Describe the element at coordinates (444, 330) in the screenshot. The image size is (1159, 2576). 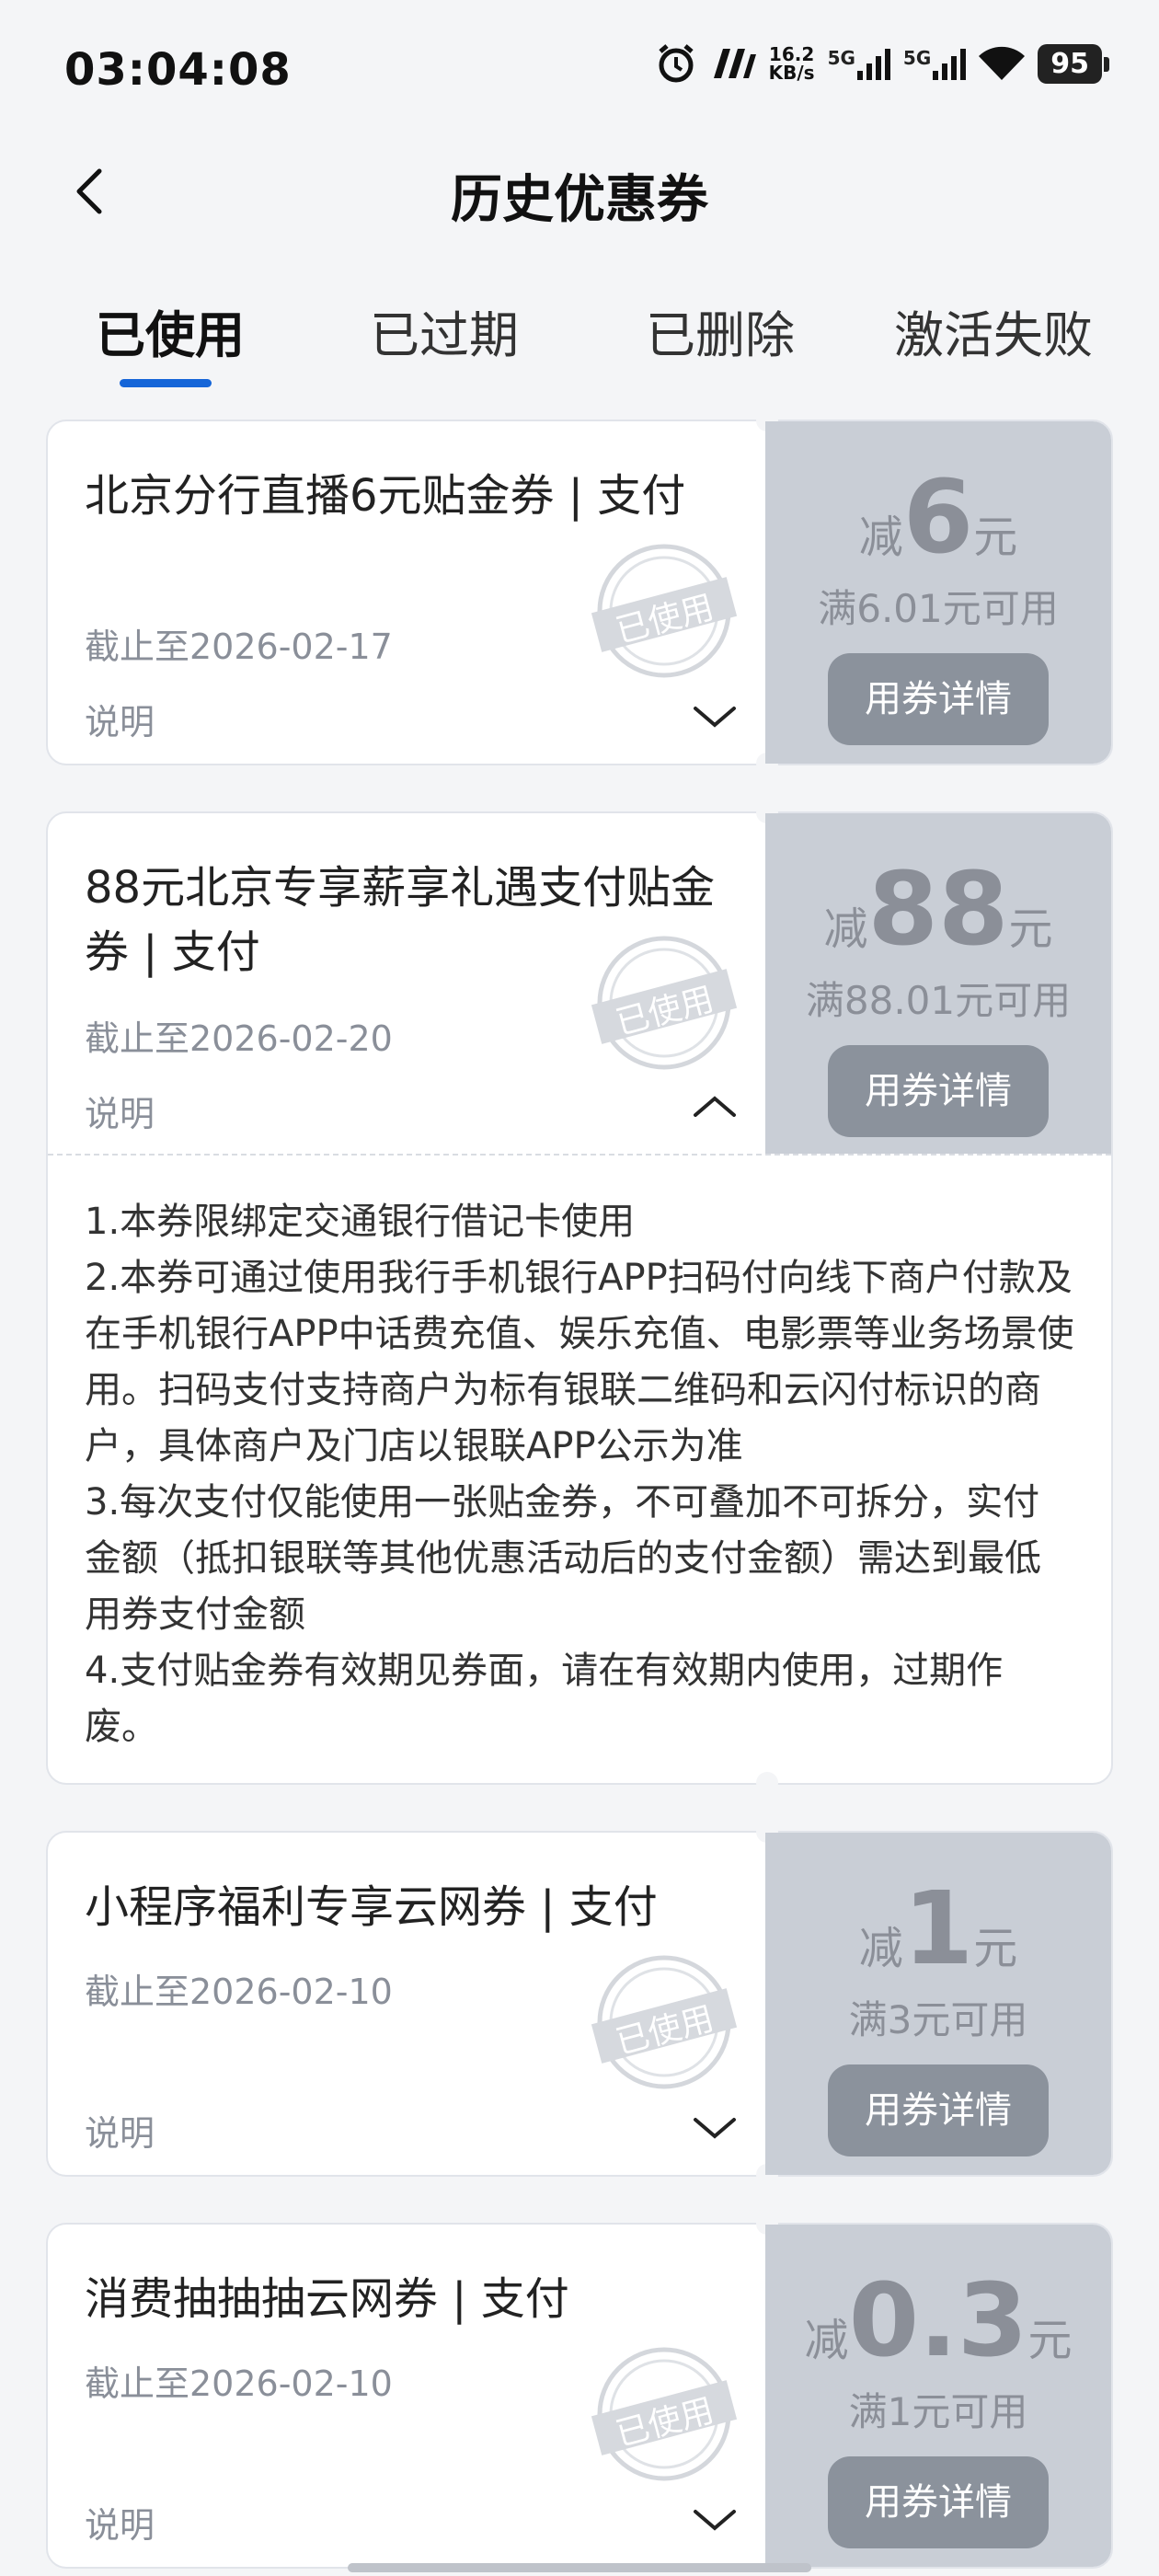
I see `tab-expired: 已过期` at that location.